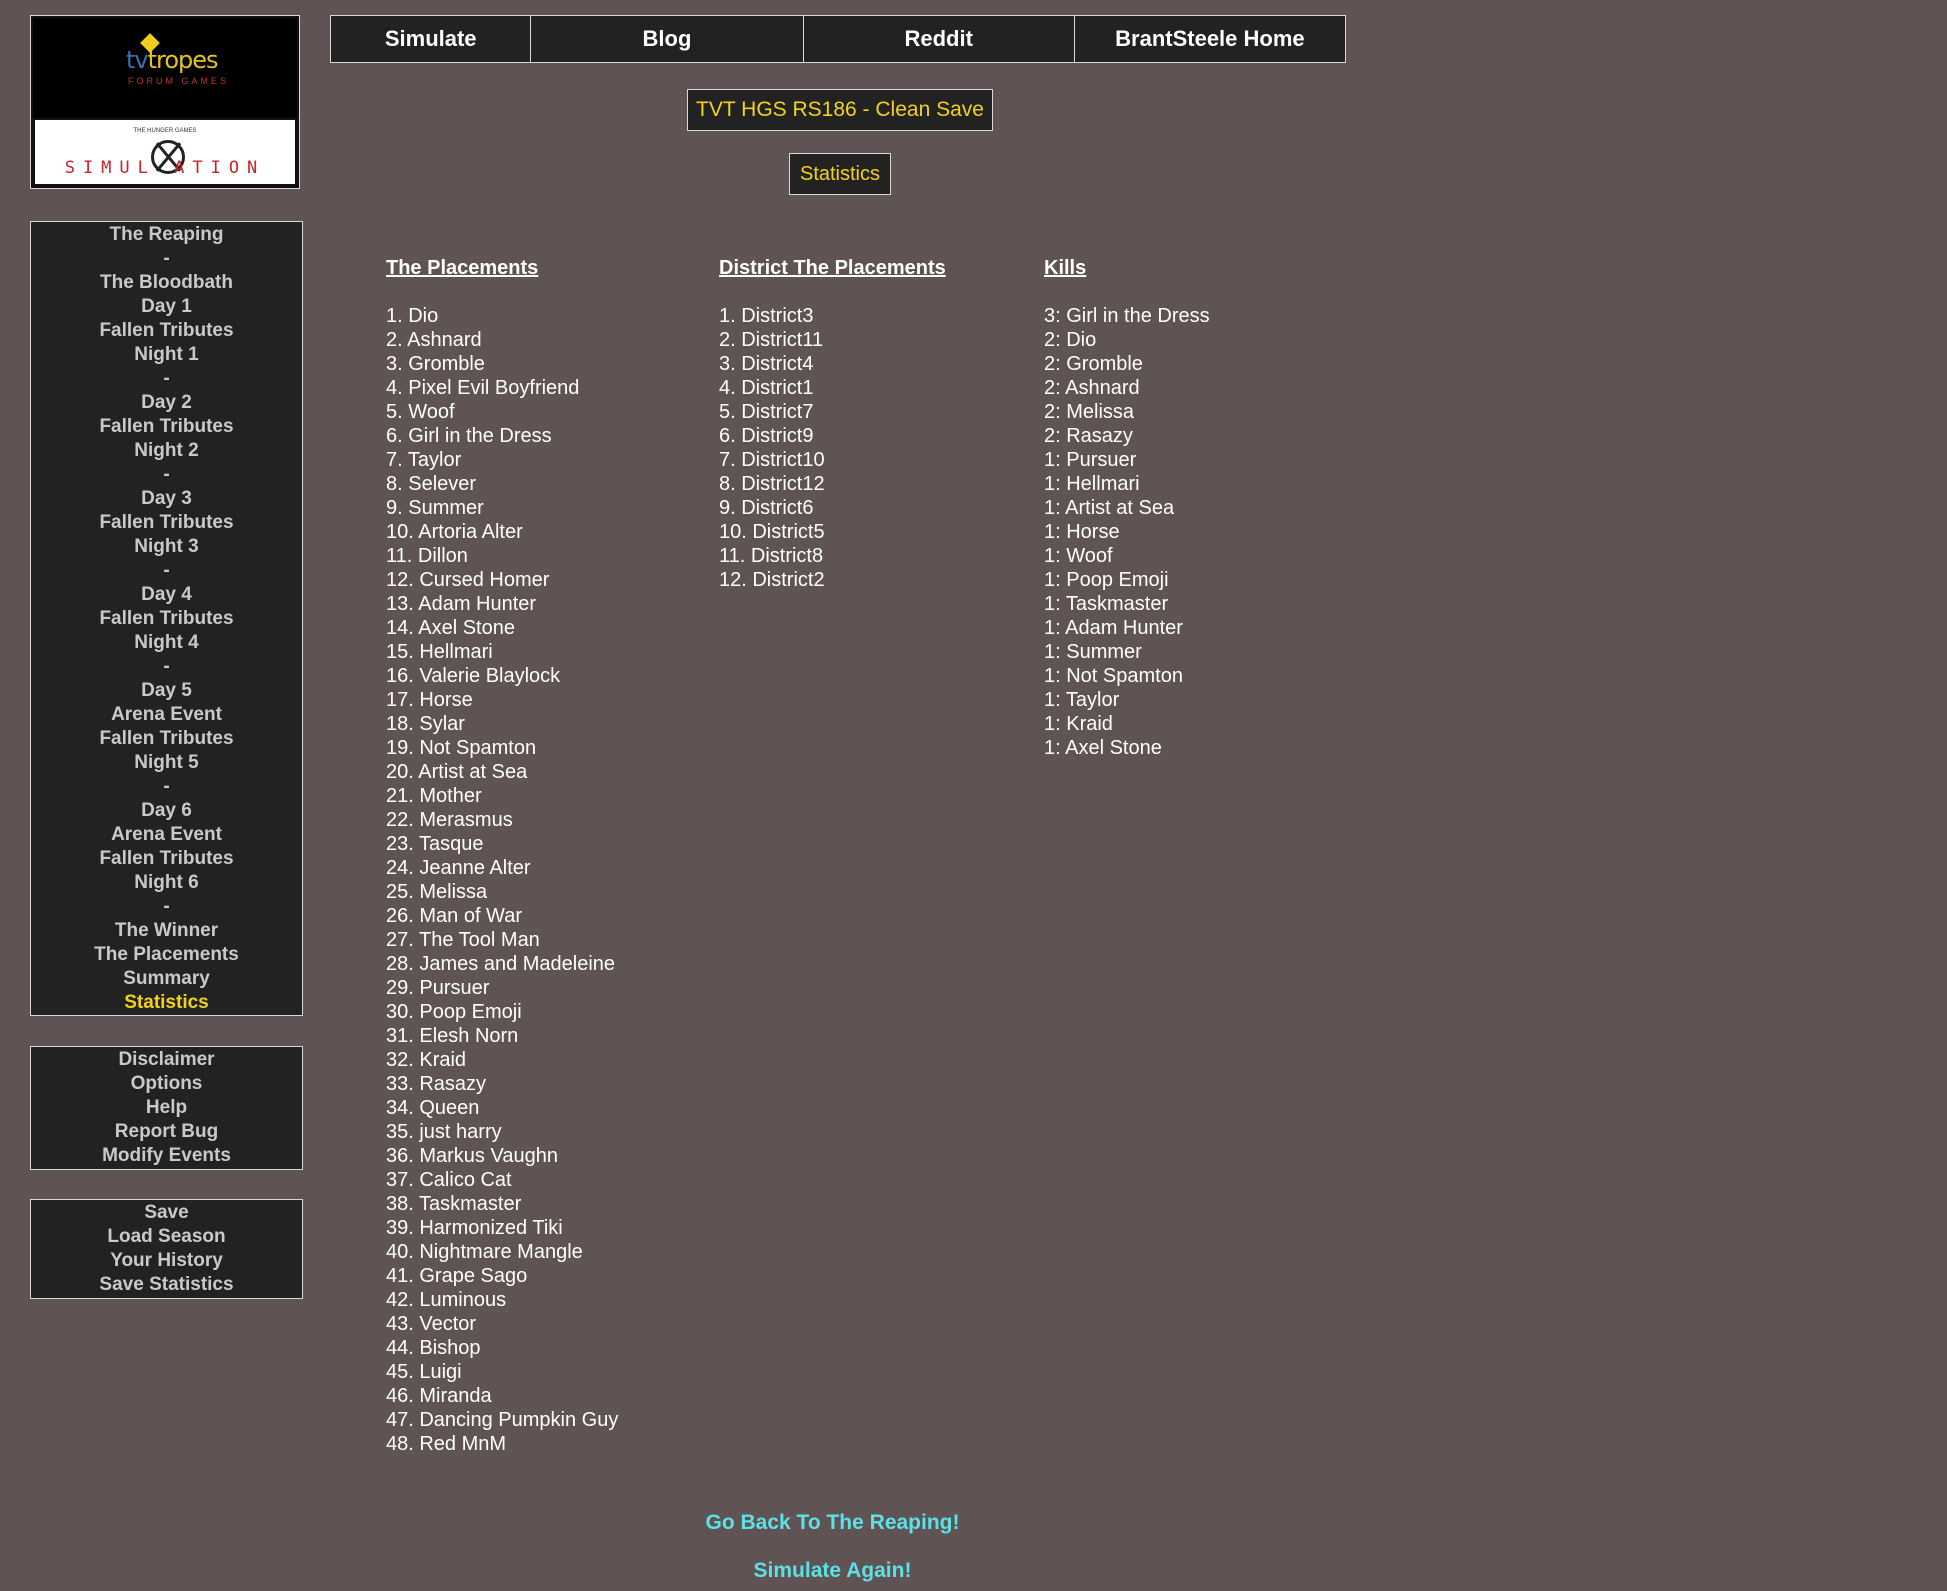  I want to click on sidebar-item-modify-events: Modify Events, so click(166, 1156).